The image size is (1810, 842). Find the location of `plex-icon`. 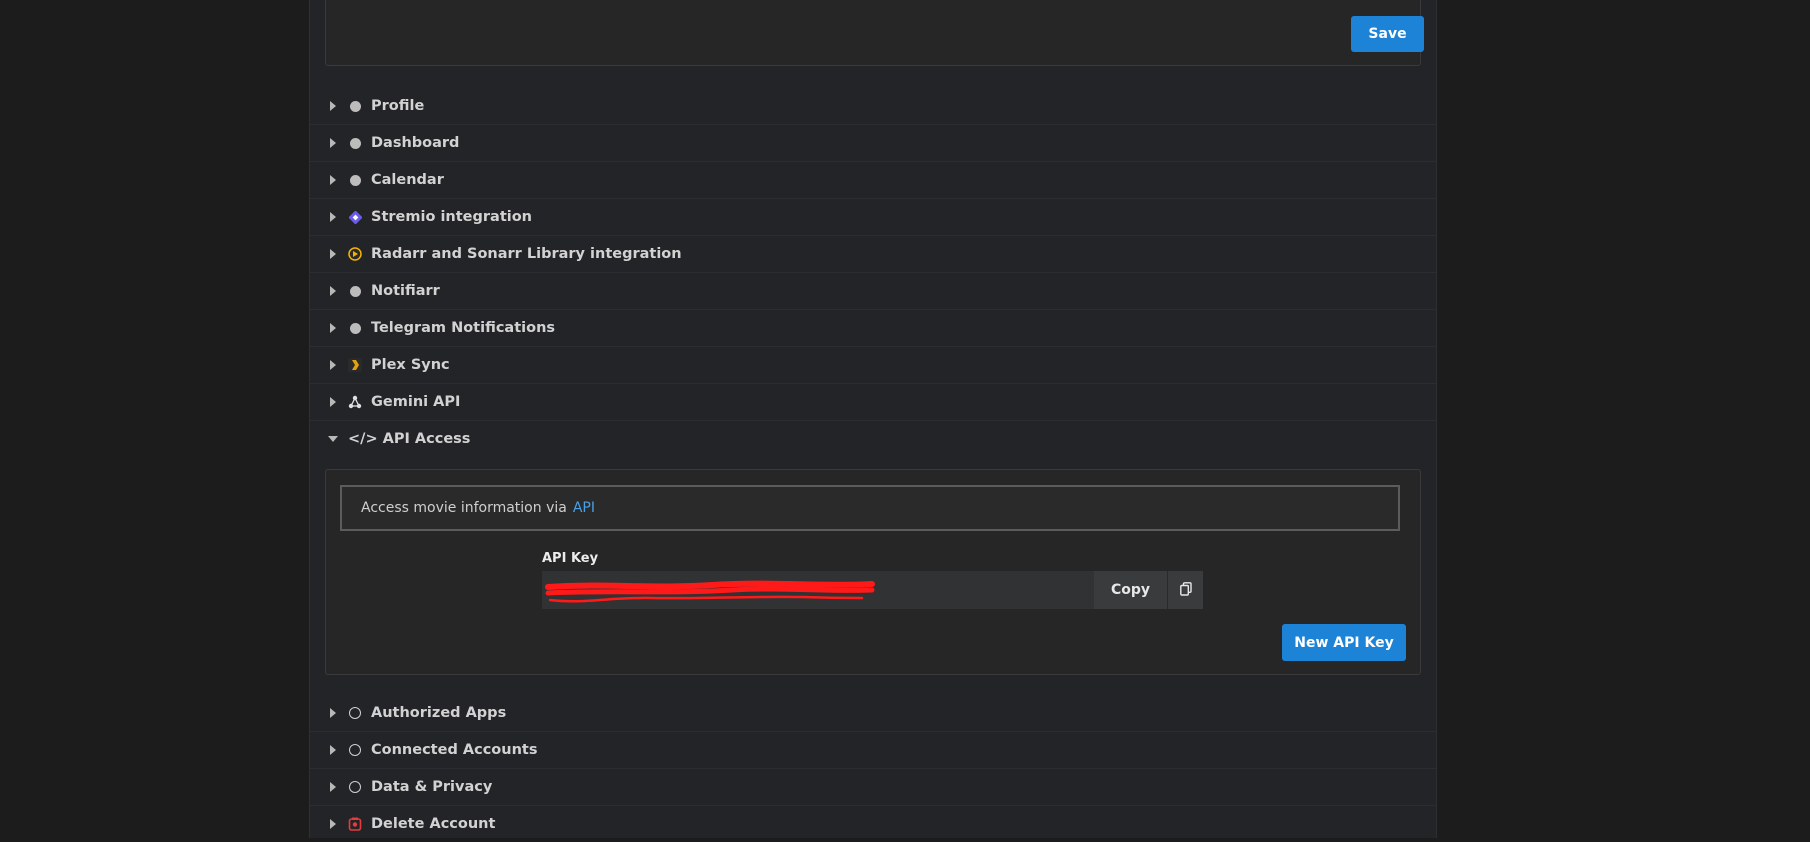

plex-icon is located at coordinates (355, 365).